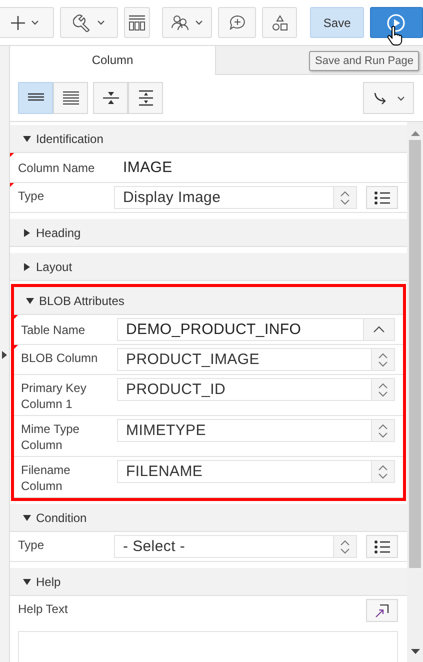 The height and width of the screenshot is (662, 423). Describe the element at coordinates (54, 396) in the screenshot. I see `field-label: Primary Key Column 1` at that location.